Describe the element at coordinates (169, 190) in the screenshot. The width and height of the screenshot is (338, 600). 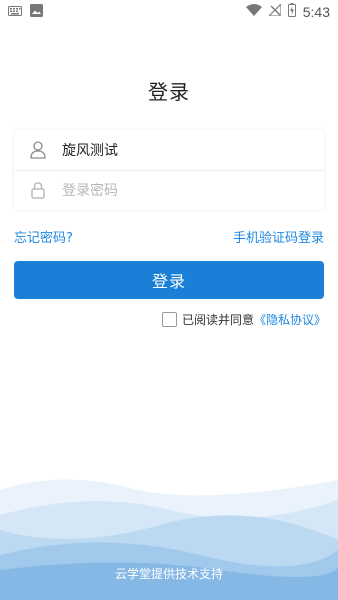
I see `password-field: 登录密码` at that location.